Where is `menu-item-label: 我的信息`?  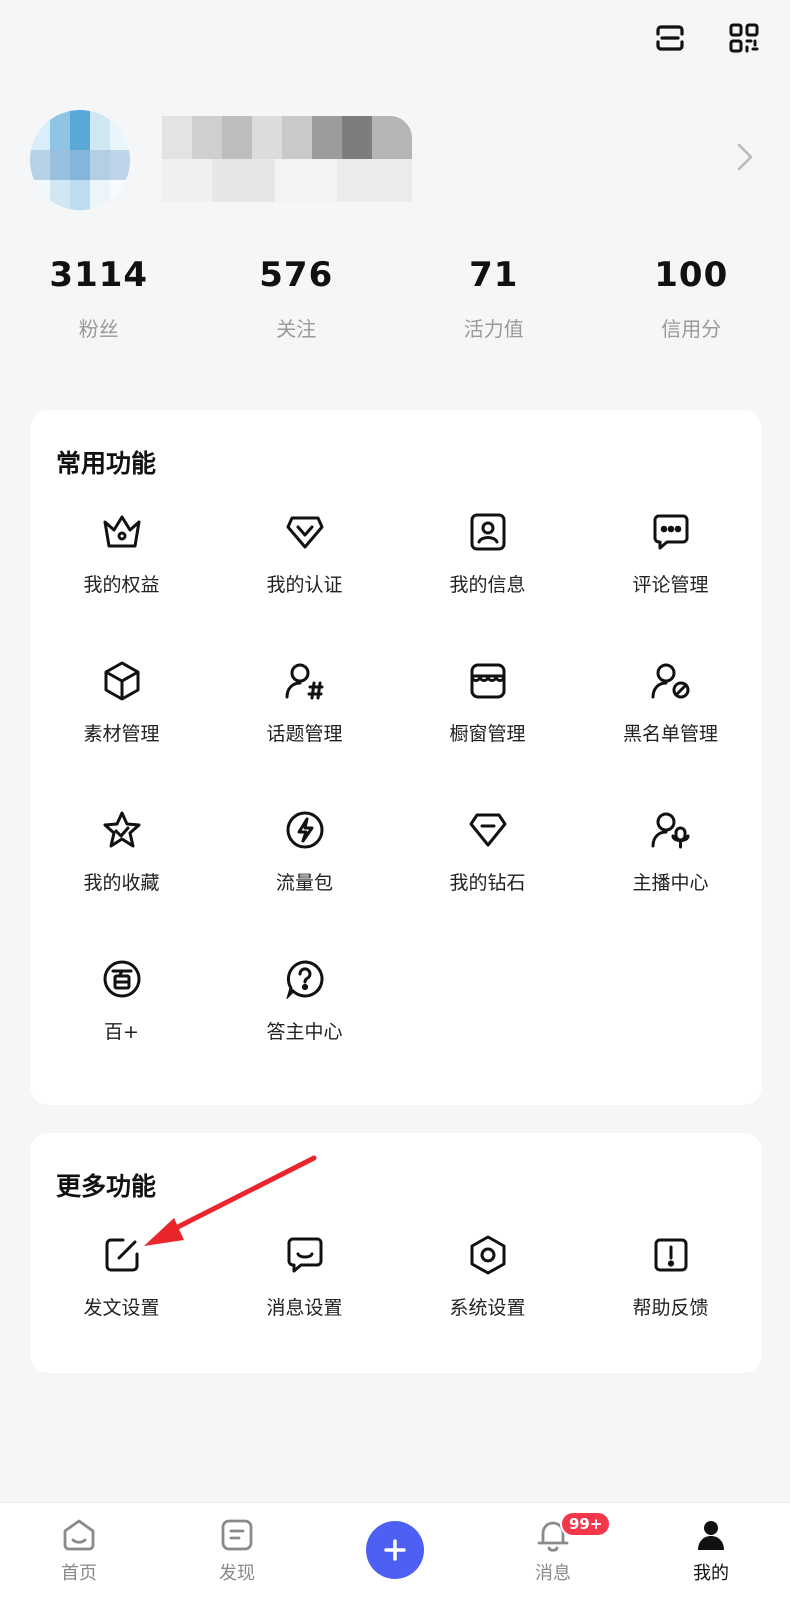 menu-item-label: 我的信息 is located at coordinates (487, 585).